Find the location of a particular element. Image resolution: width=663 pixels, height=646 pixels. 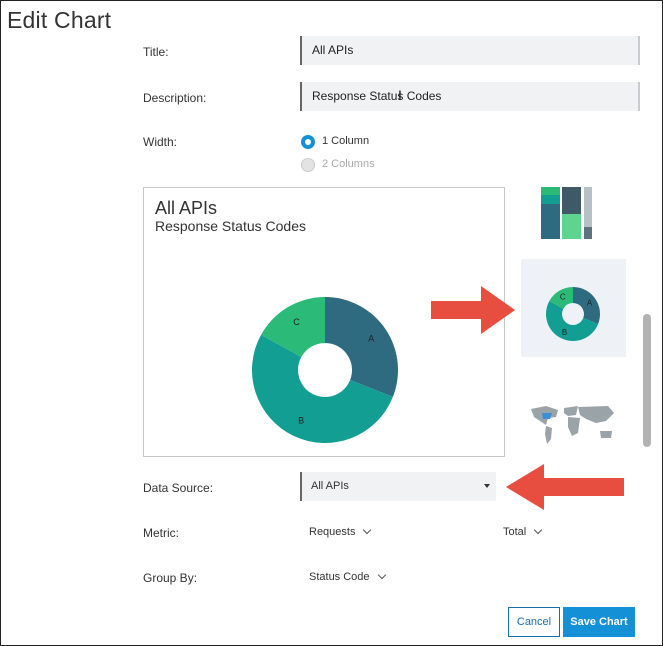

group-by-dropdown: Status Code is located at coordinates (347, 576).